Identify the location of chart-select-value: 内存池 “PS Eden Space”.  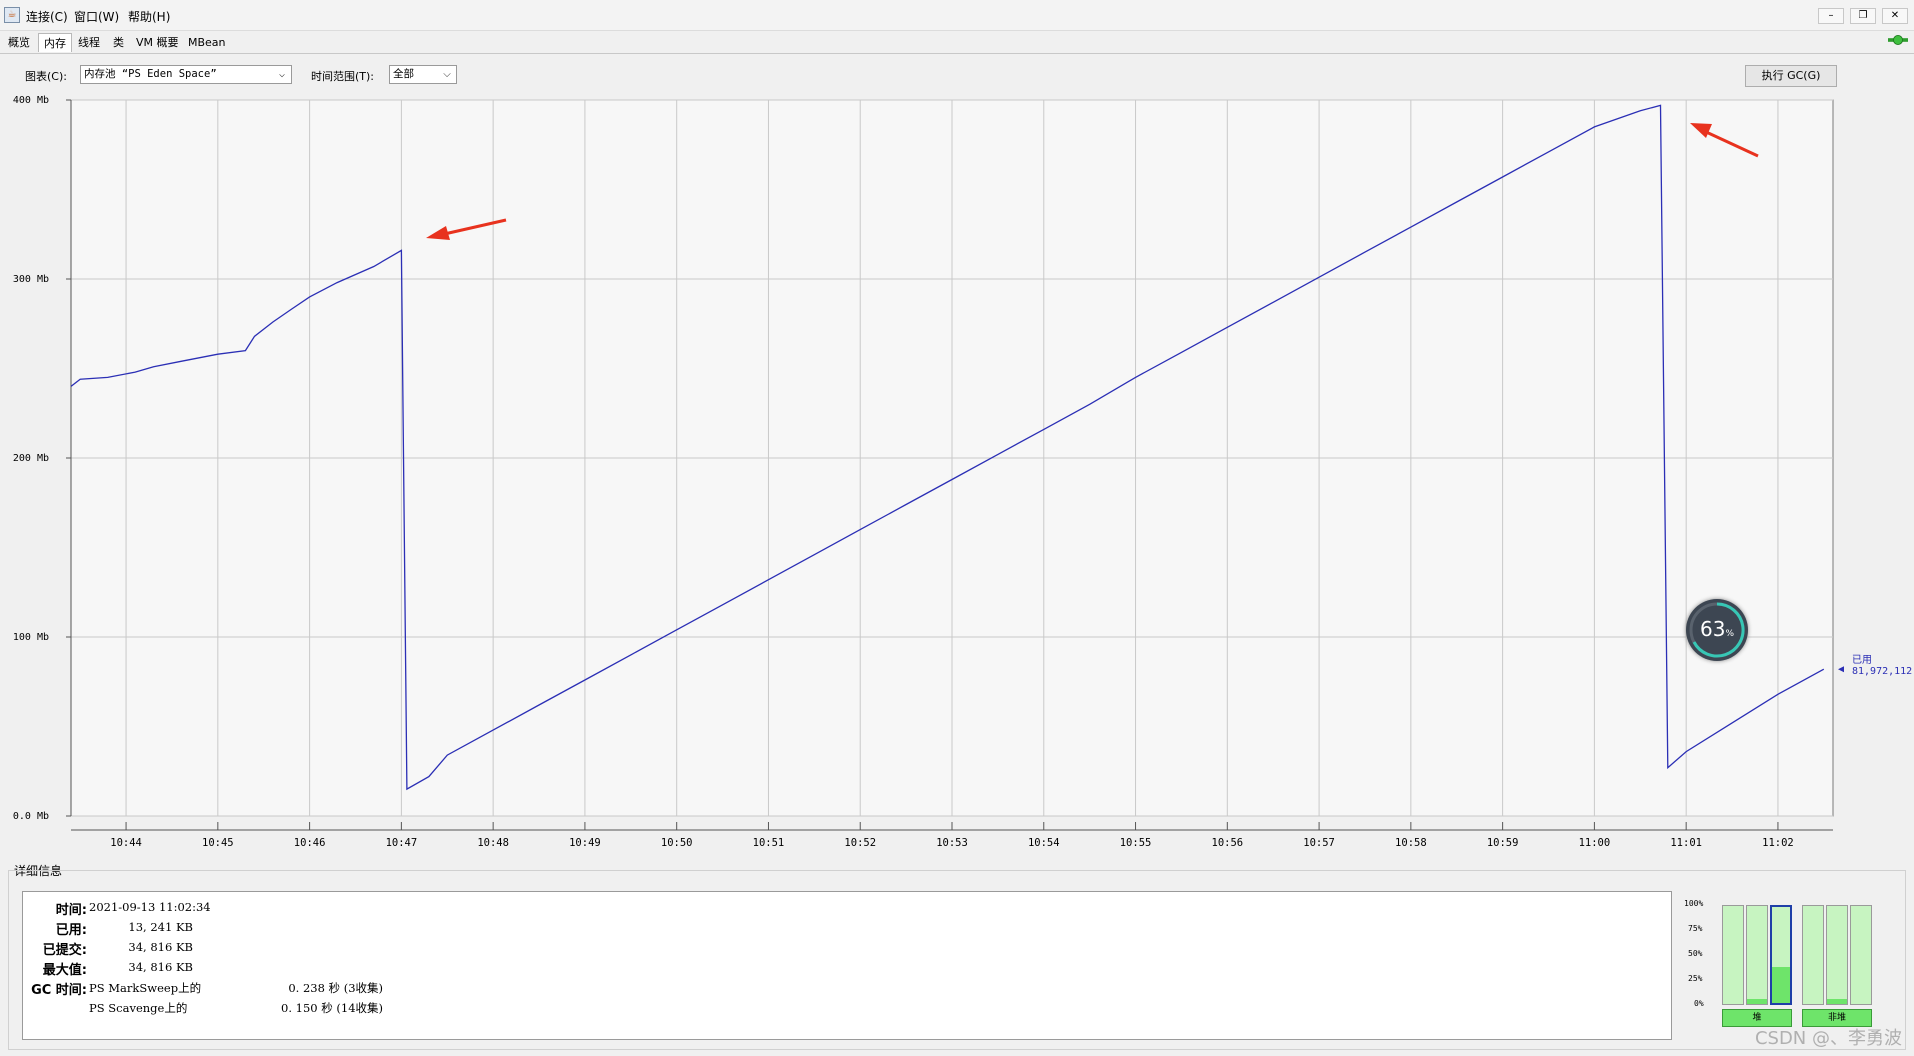
(150, 74).